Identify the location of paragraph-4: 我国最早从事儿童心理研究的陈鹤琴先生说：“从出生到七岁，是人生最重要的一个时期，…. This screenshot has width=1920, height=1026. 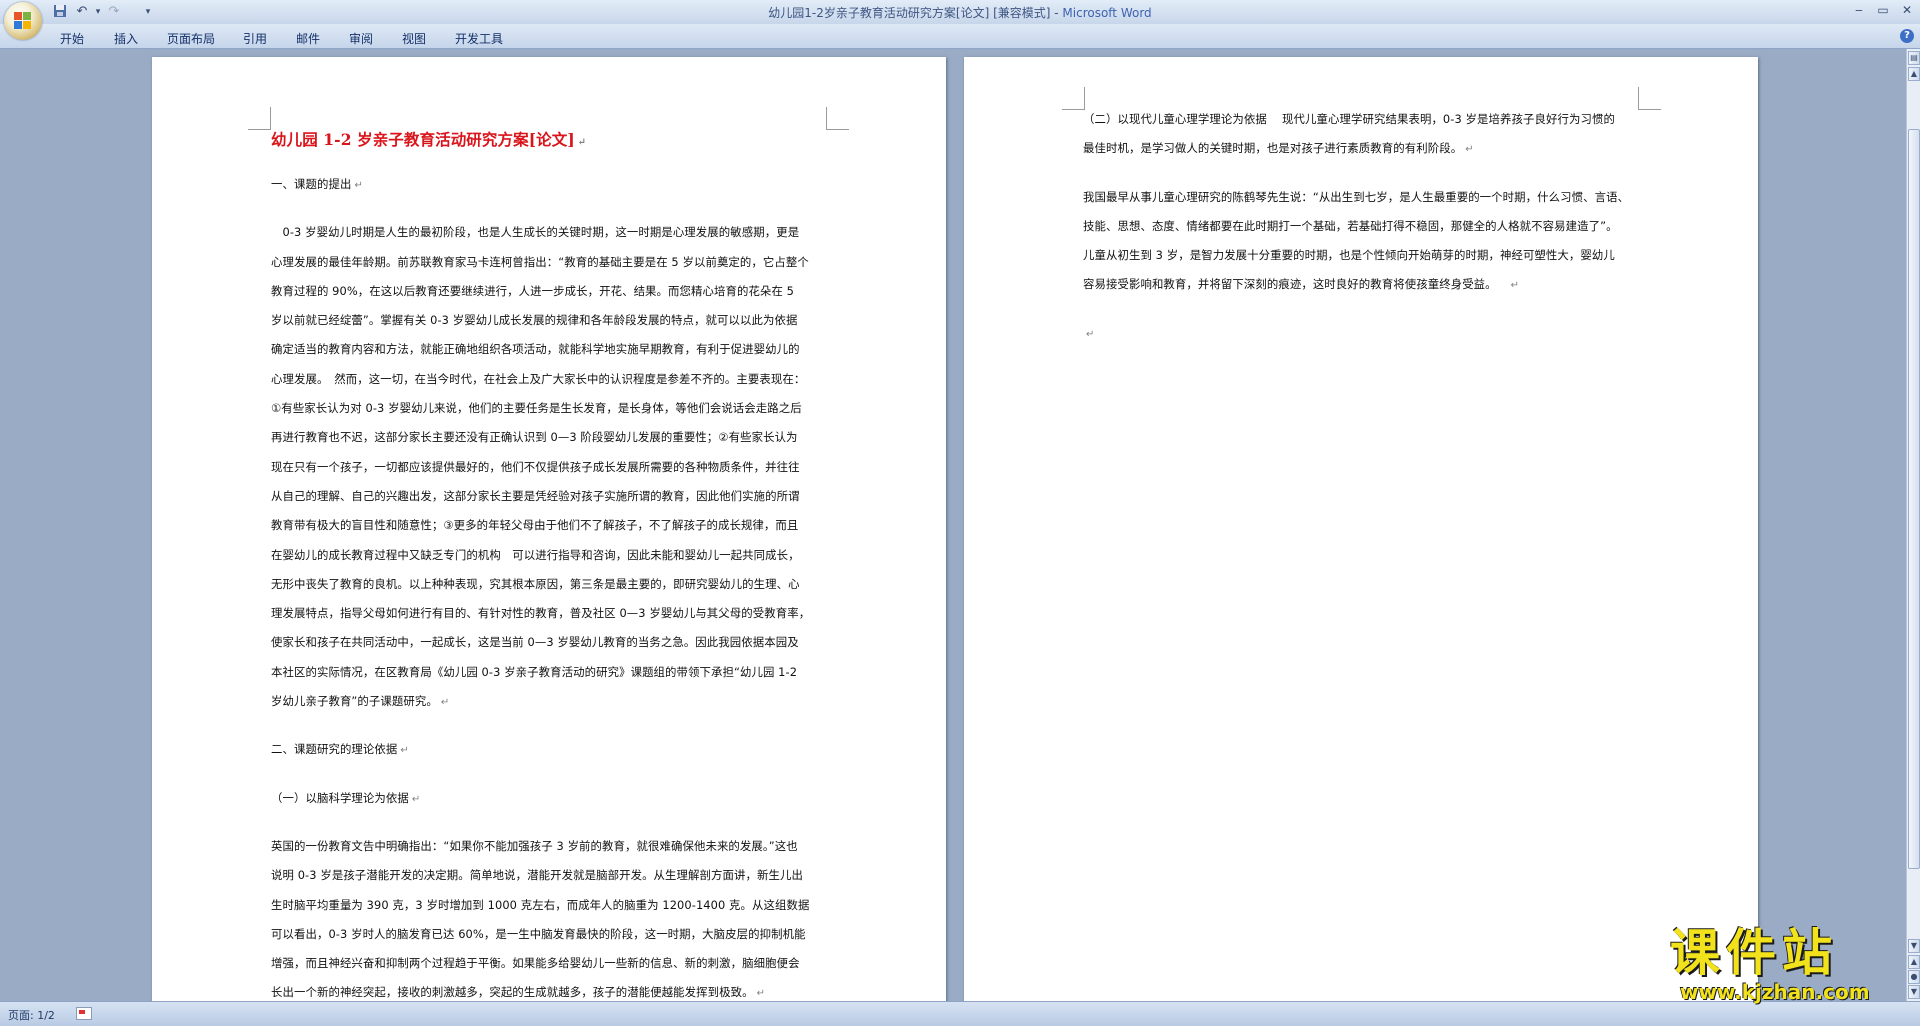
(1356, 240).